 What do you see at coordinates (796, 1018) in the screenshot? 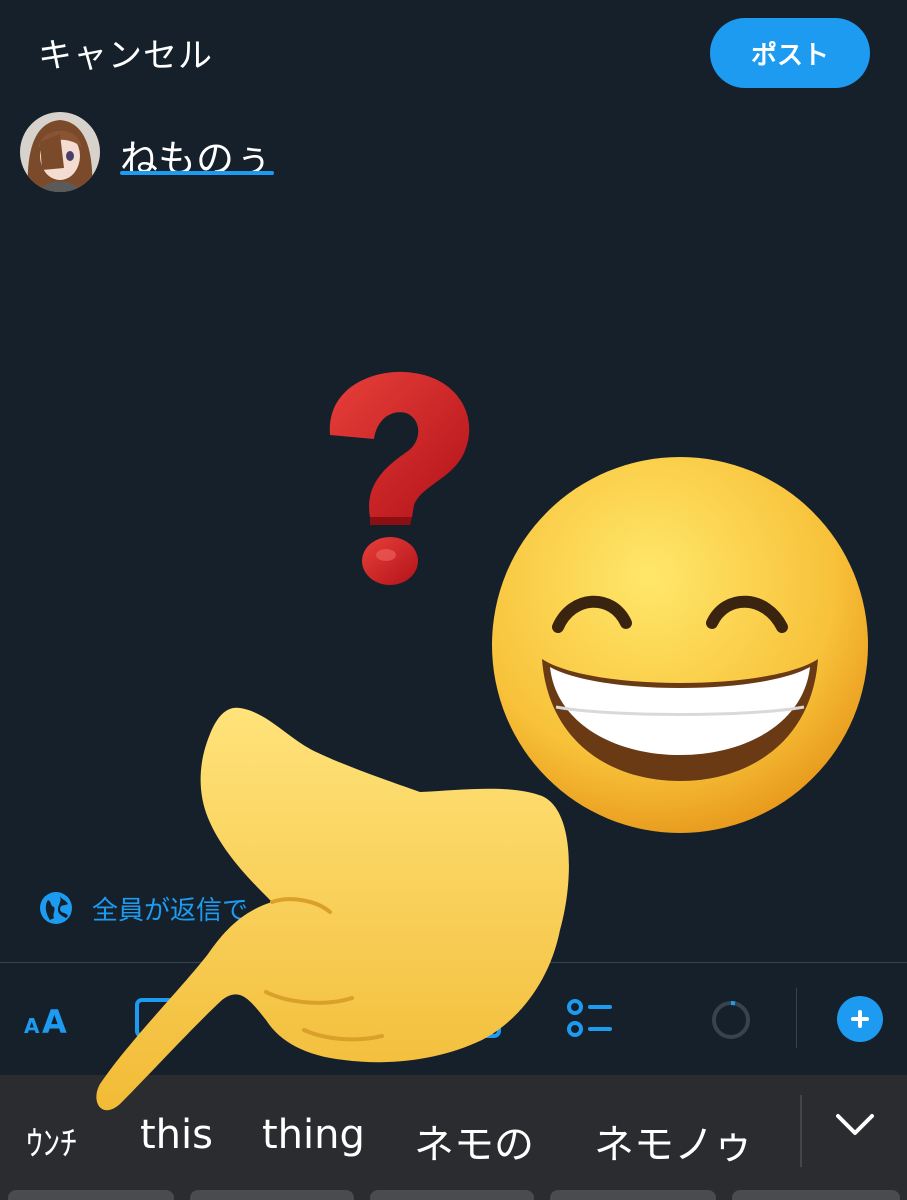
I see `toolbar-separator` at bounding box center [796, 1018].